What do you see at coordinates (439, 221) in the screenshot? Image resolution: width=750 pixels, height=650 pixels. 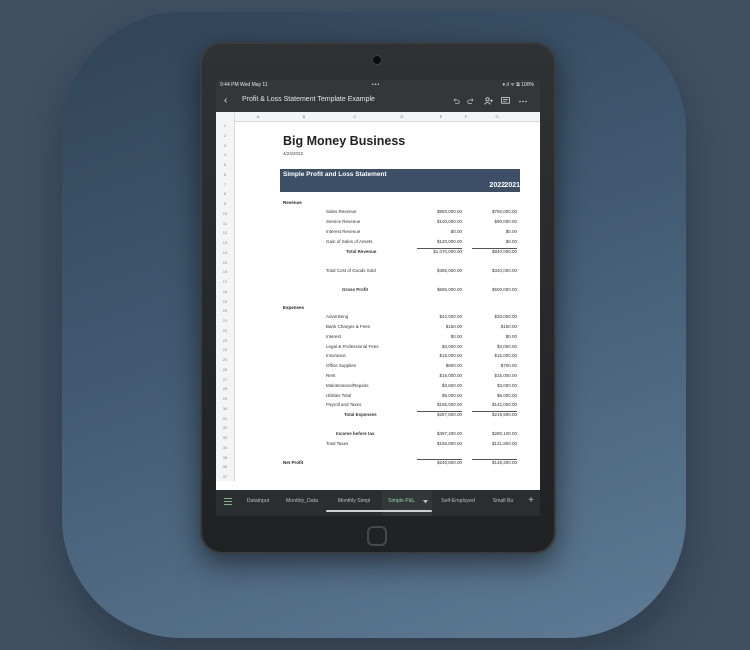 I see `value-2022: $100,000.00` at bounding box center [439, 221].